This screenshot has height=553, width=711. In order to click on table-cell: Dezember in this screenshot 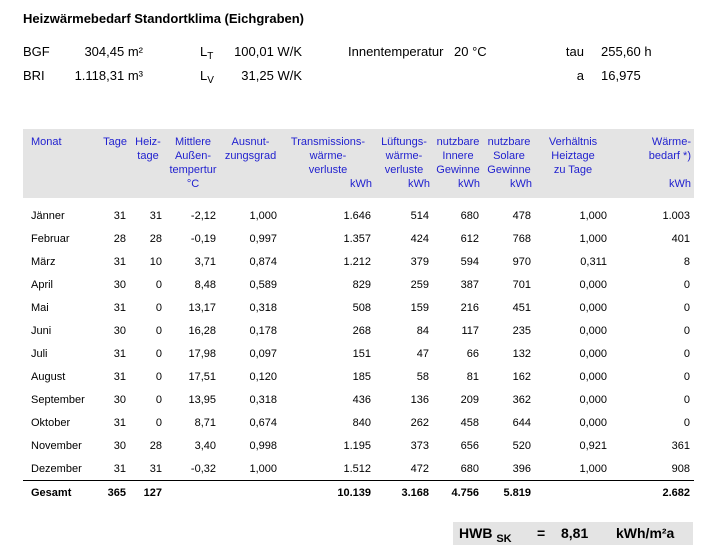, I will do `click(56, 468)`.